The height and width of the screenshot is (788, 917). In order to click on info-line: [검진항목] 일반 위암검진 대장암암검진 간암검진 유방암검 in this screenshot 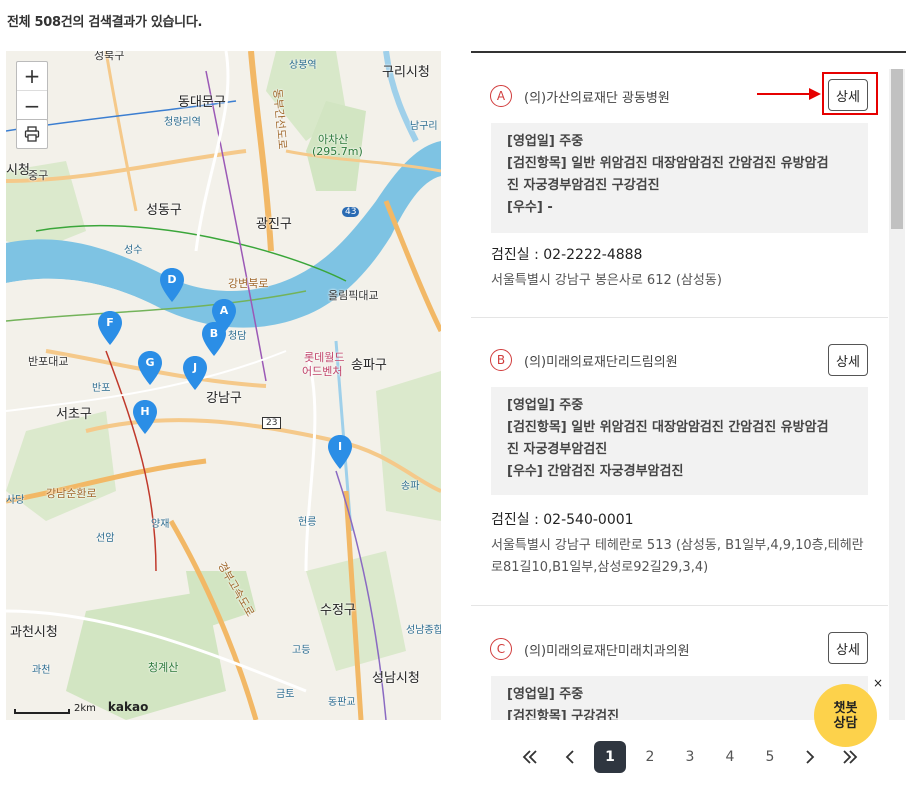, I will do `click(668, 427)`.